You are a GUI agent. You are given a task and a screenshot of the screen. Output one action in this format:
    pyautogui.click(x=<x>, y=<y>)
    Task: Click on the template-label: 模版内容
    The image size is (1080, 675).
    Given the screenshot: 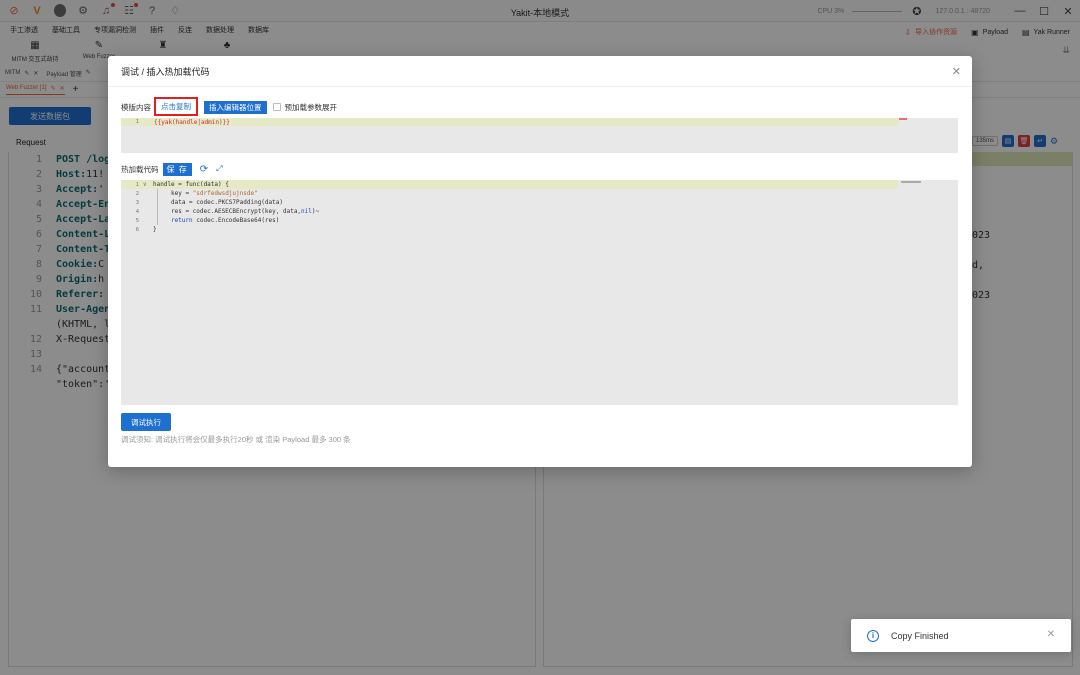 What is the action you would take?
    pyautogui.click(x=136, y=107)
    